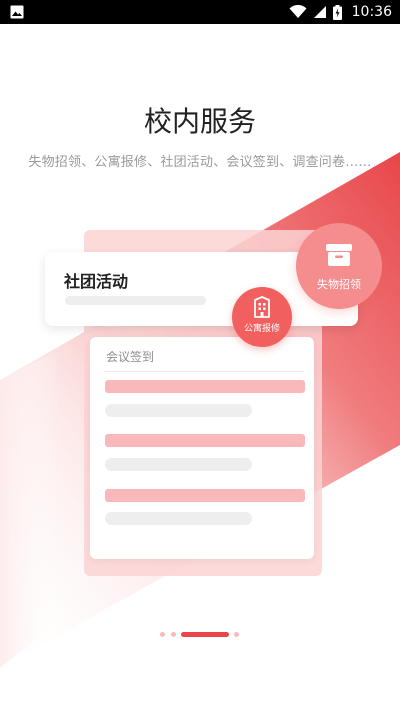  I want to click on apartment-repair-label: 公寓报修, so click(261, 329).